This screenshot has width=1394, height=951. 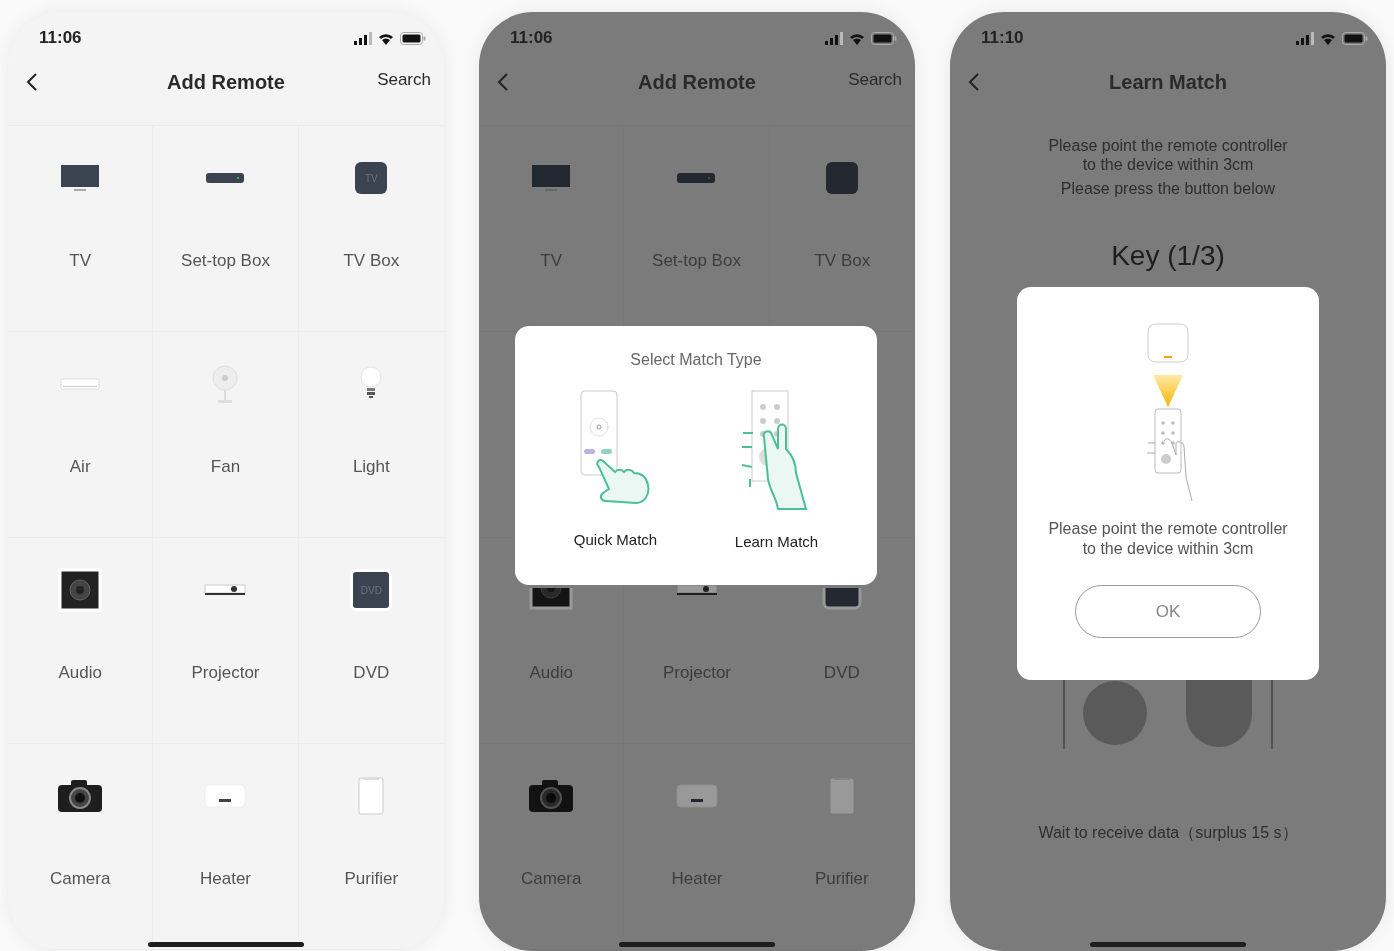 I want to click on air-conditioner-icon, so click(x=80, y=384).